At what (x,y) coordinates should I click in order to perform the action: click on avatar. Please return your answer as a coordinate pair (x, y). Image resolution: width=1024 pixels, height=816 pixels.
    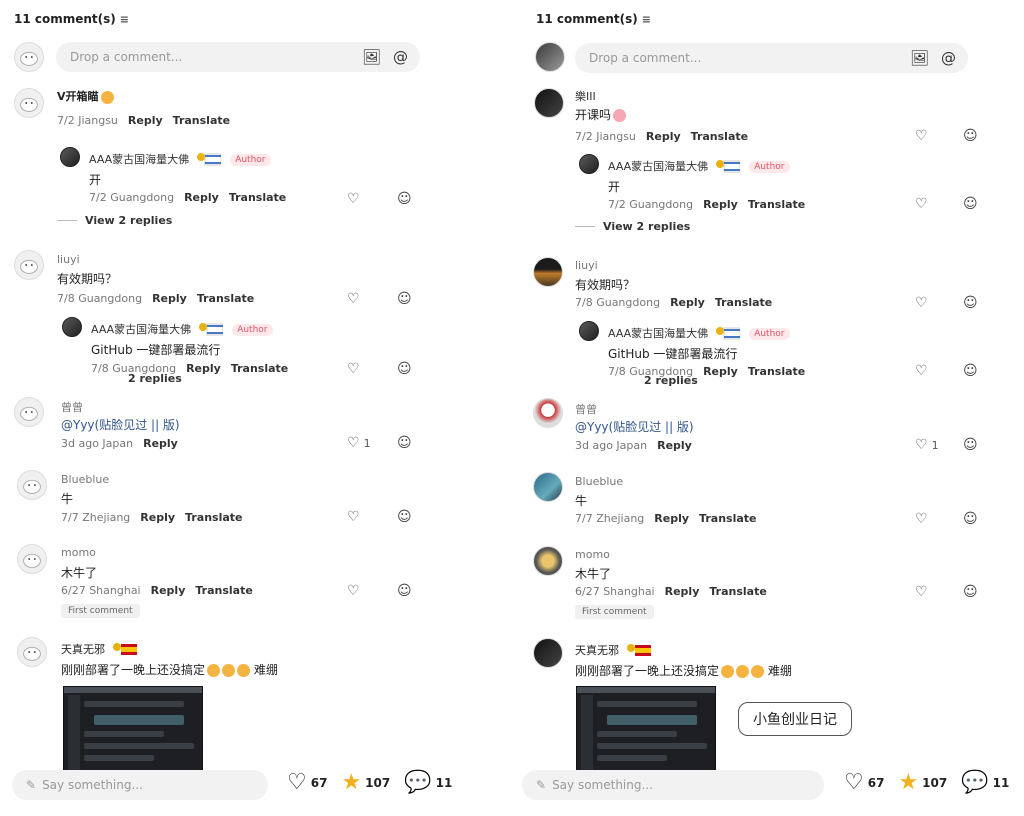
    Looking at the image, I should click on (548, 272).